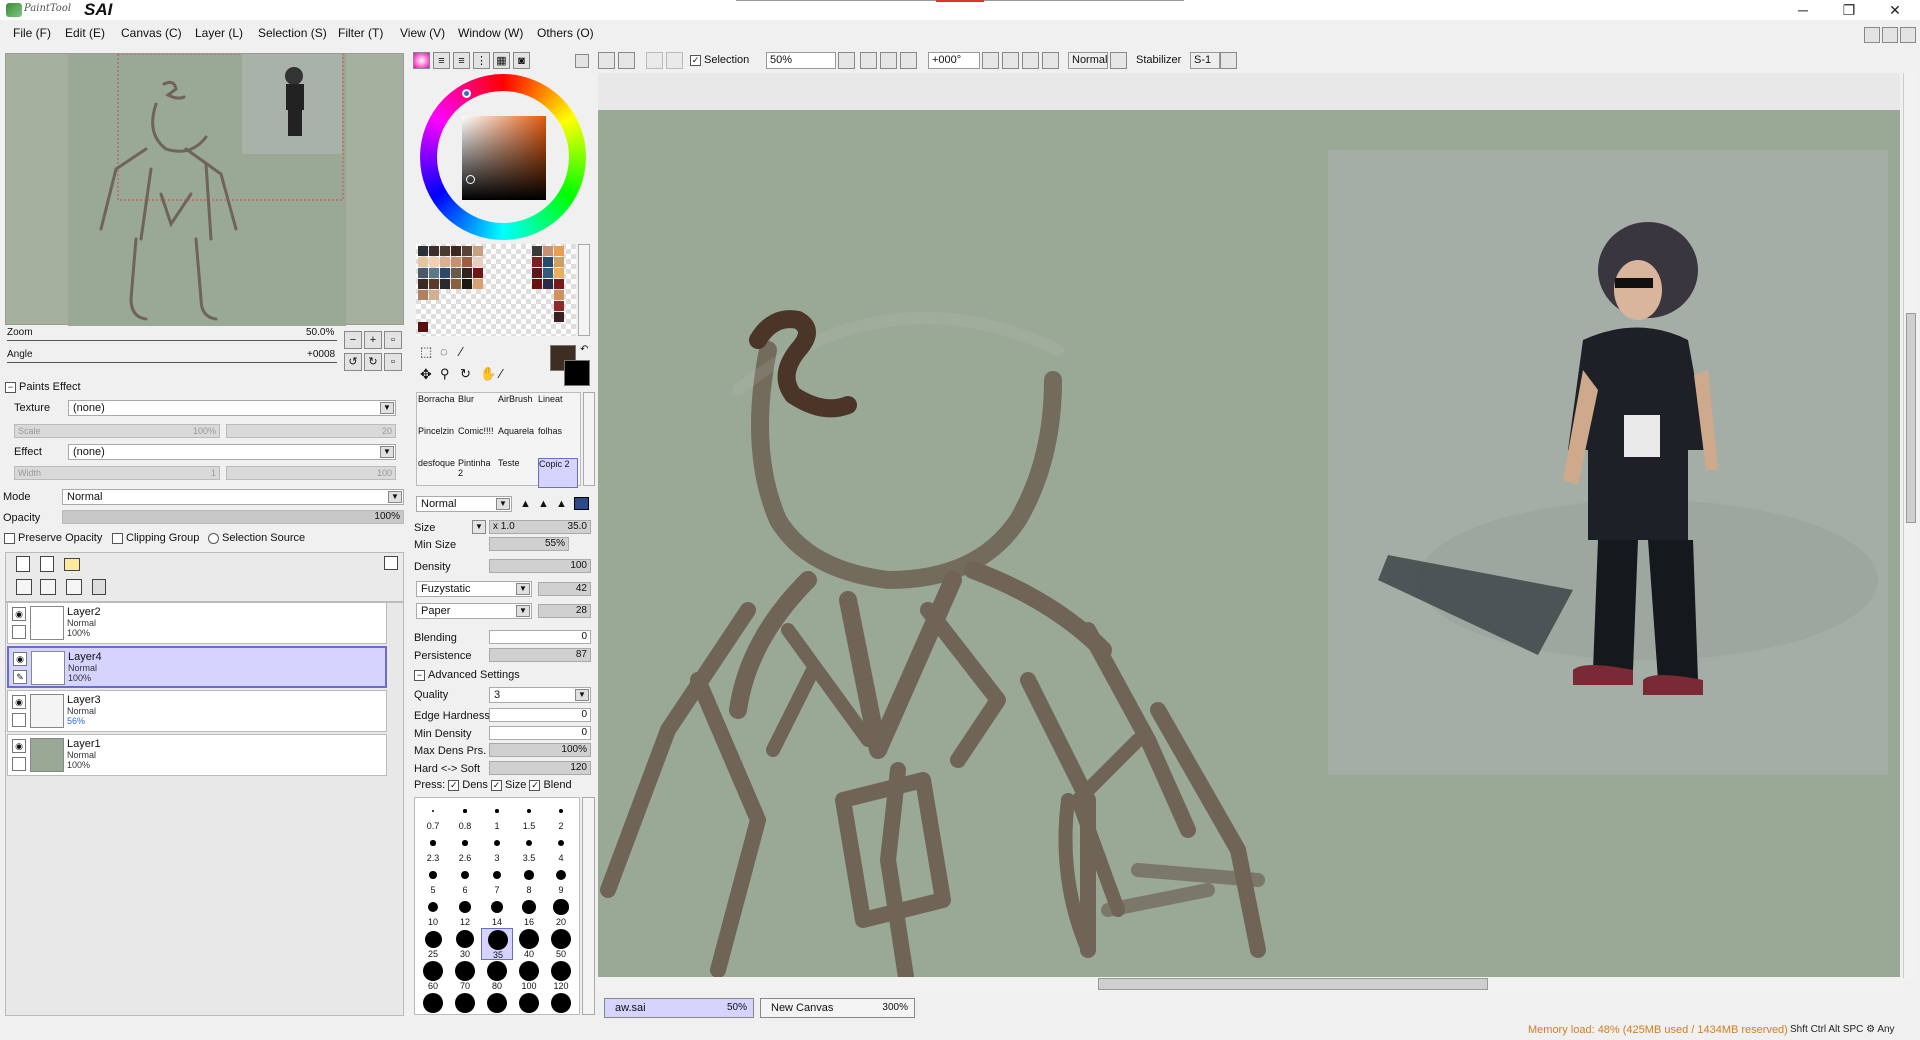 This screenshot has width=1920, height=1040. I want to click on color-wheel-tab-icon, so click(421, 60).